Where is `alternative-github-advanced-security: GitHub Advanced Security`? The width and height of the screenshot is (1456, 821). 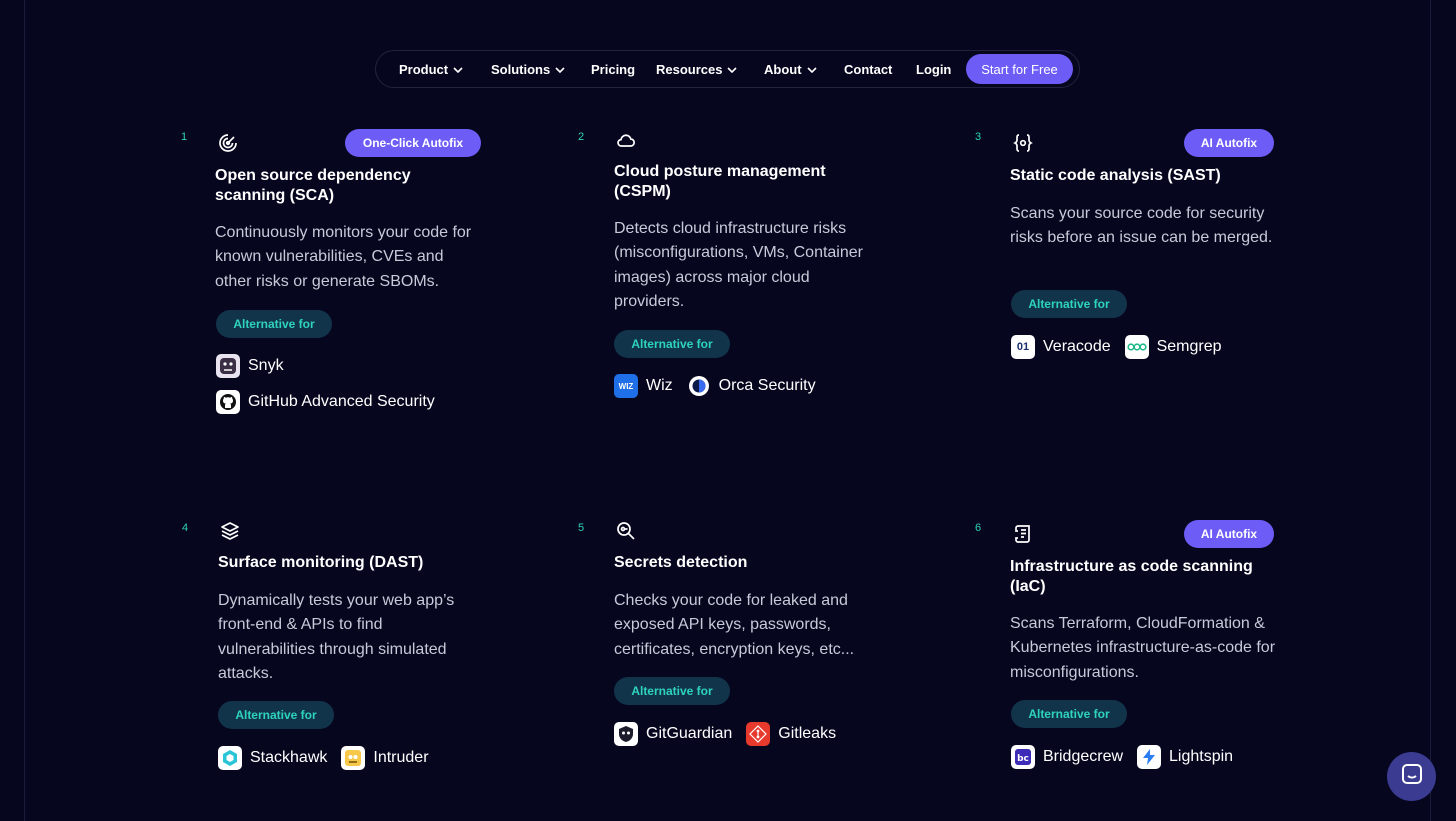
alternative-github-advanced-security: GitHub Advanced Security is located at coordinates (325, 402).